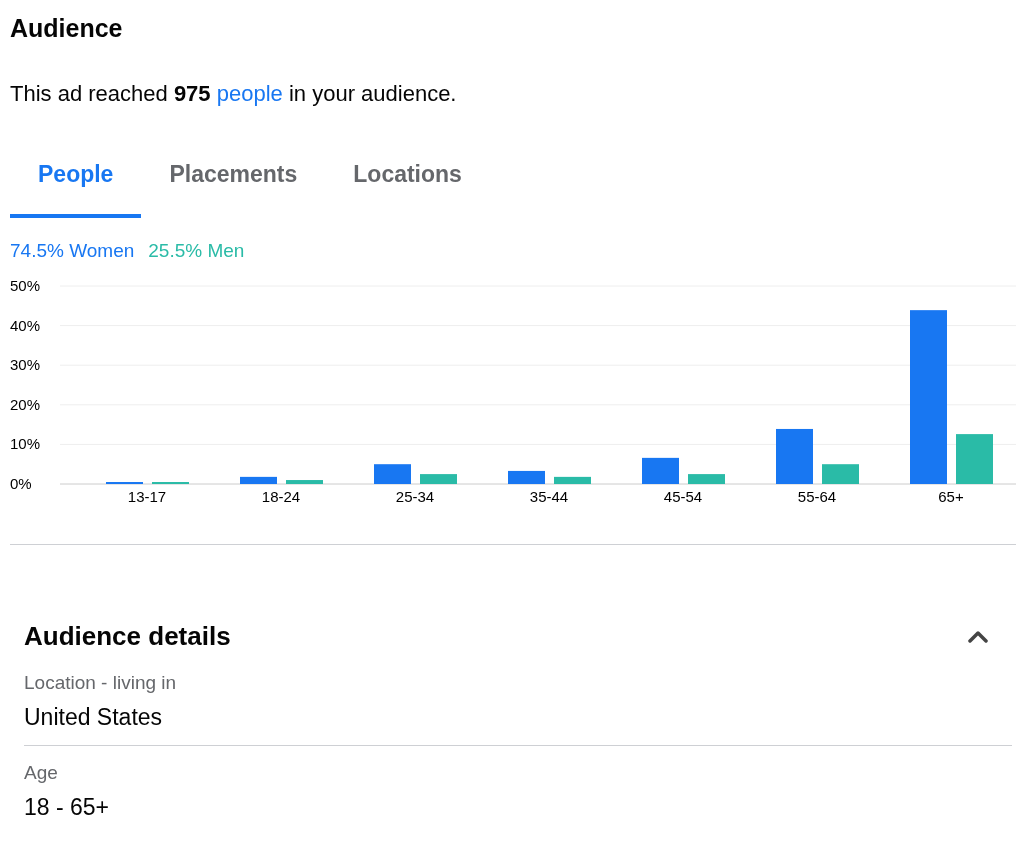 The width and height of the screenshot is (1032, 868). I want to click on field-label: Location - living in, so click(101, 683).